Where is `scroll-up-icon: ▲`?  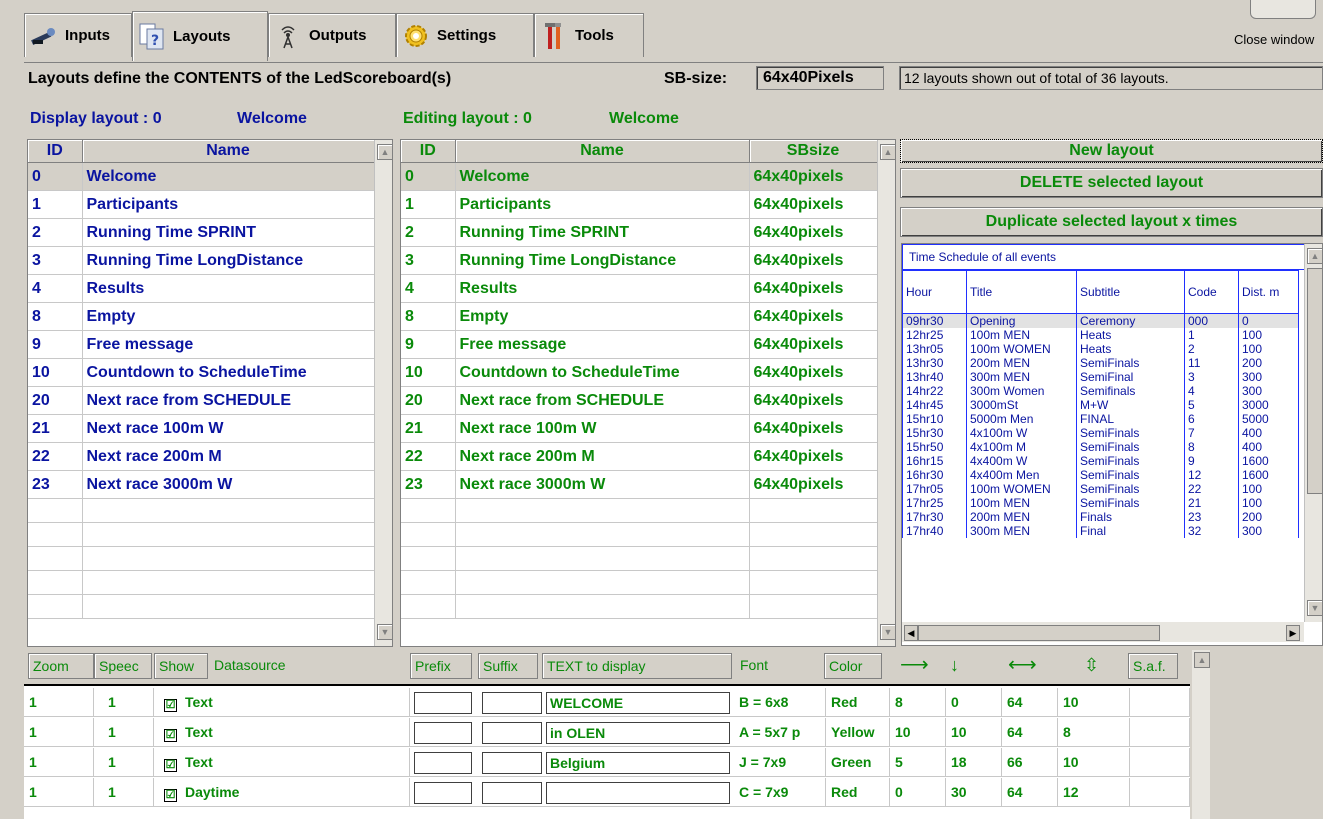 scroll-up-icon: ▲ is located at coordinates (1314, 256).